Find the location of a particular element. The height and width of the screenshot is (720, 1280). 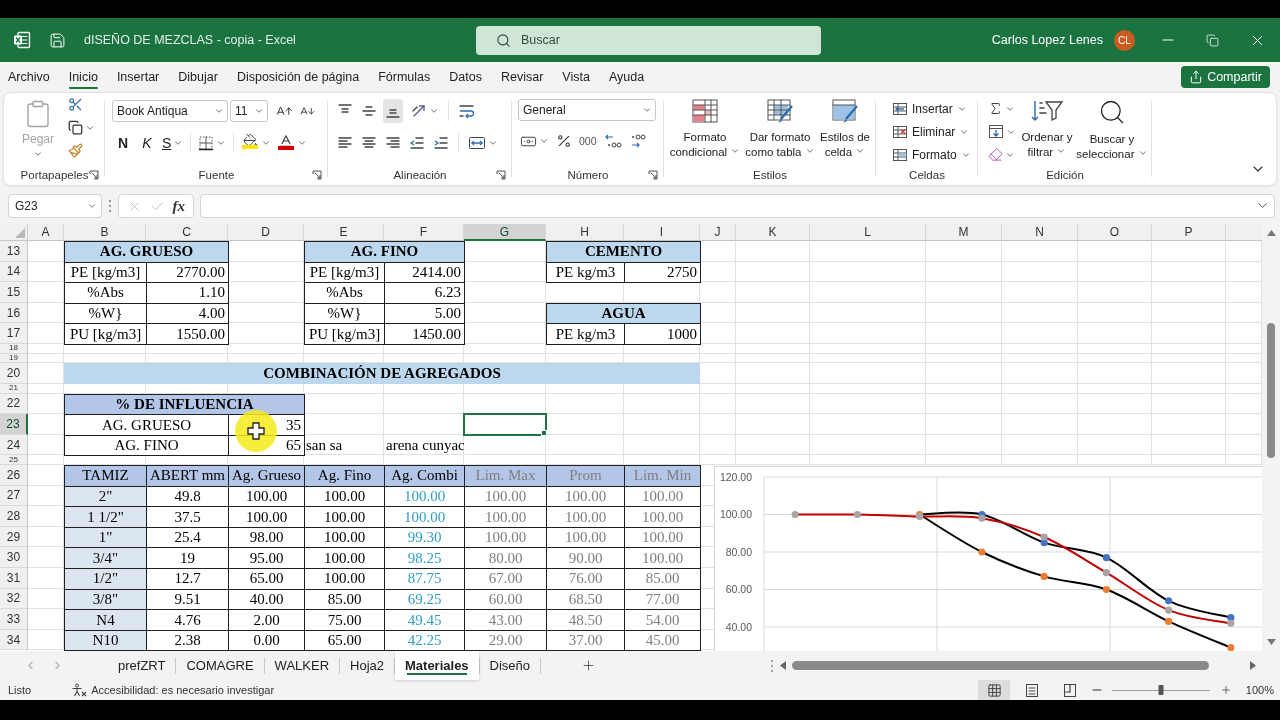

table-cell: 54.00 is located at coordinates (662, 620).